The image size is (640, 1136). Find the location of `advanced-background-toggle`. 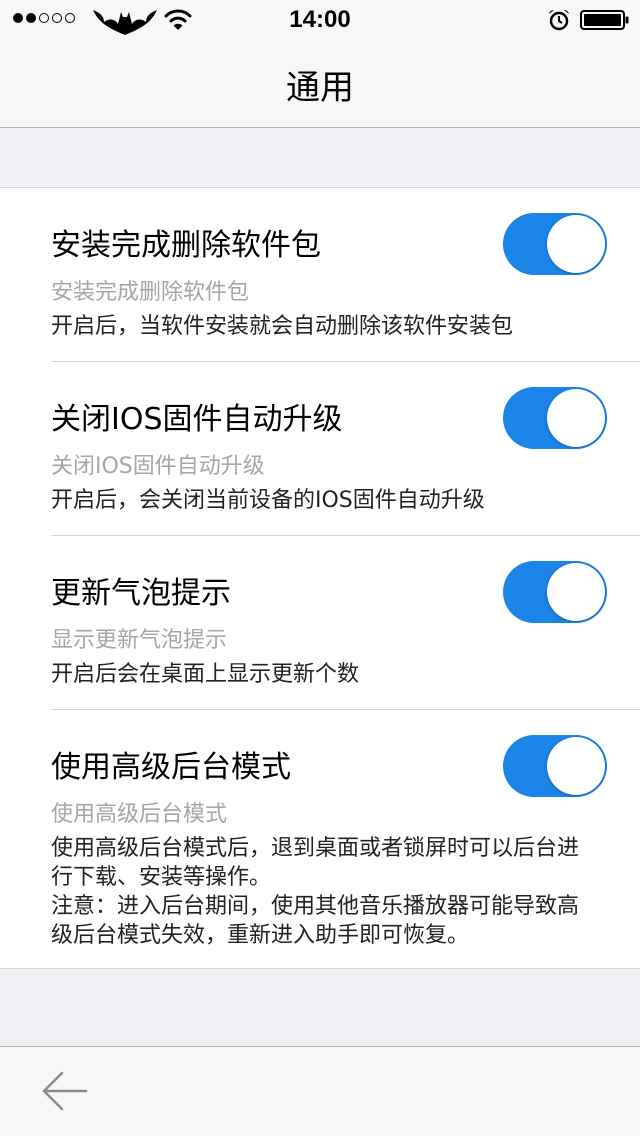

advanced-background-toggle is located at coordinates (555, 766).